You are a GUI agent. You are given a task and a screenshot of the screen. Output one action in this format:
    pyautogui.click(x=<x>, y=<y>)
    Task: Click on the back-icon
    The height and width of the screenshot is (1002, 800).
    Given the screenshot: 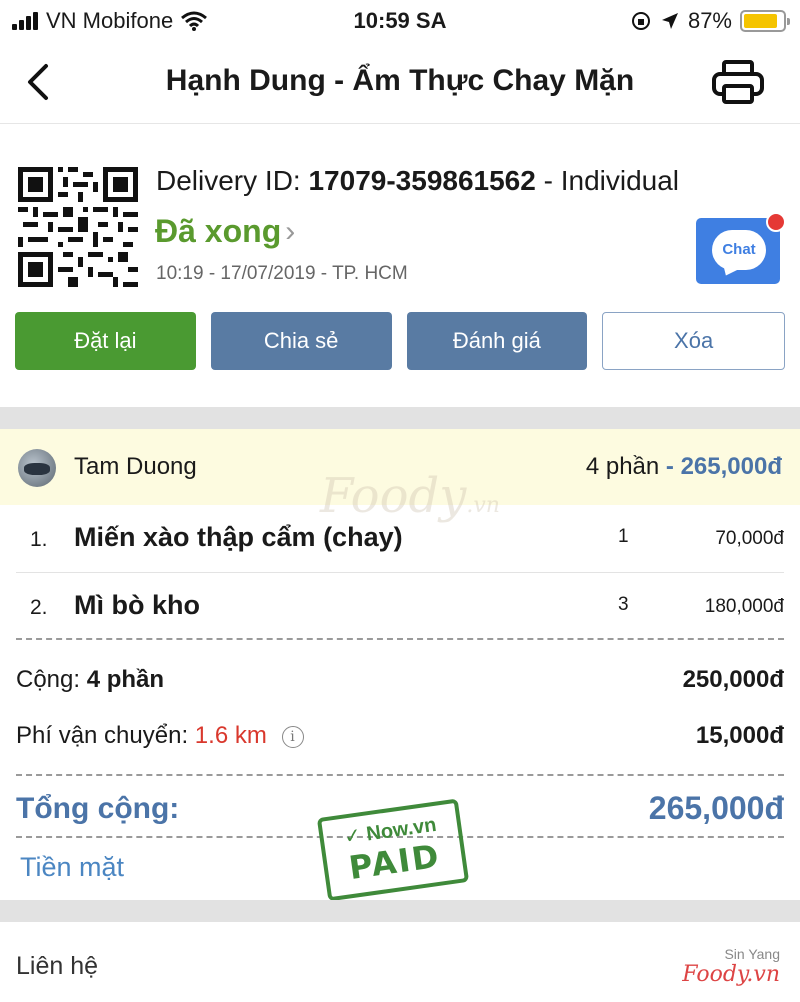 What is the action you would take?
    pyautogui.click(x=40, y=82)
    